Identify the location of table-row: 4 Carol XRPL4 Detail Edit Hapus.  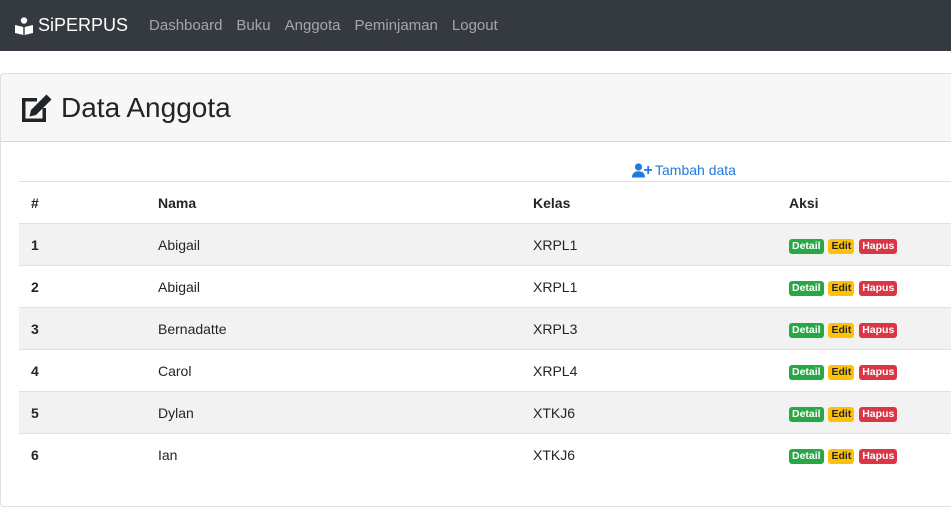
(485, 370).